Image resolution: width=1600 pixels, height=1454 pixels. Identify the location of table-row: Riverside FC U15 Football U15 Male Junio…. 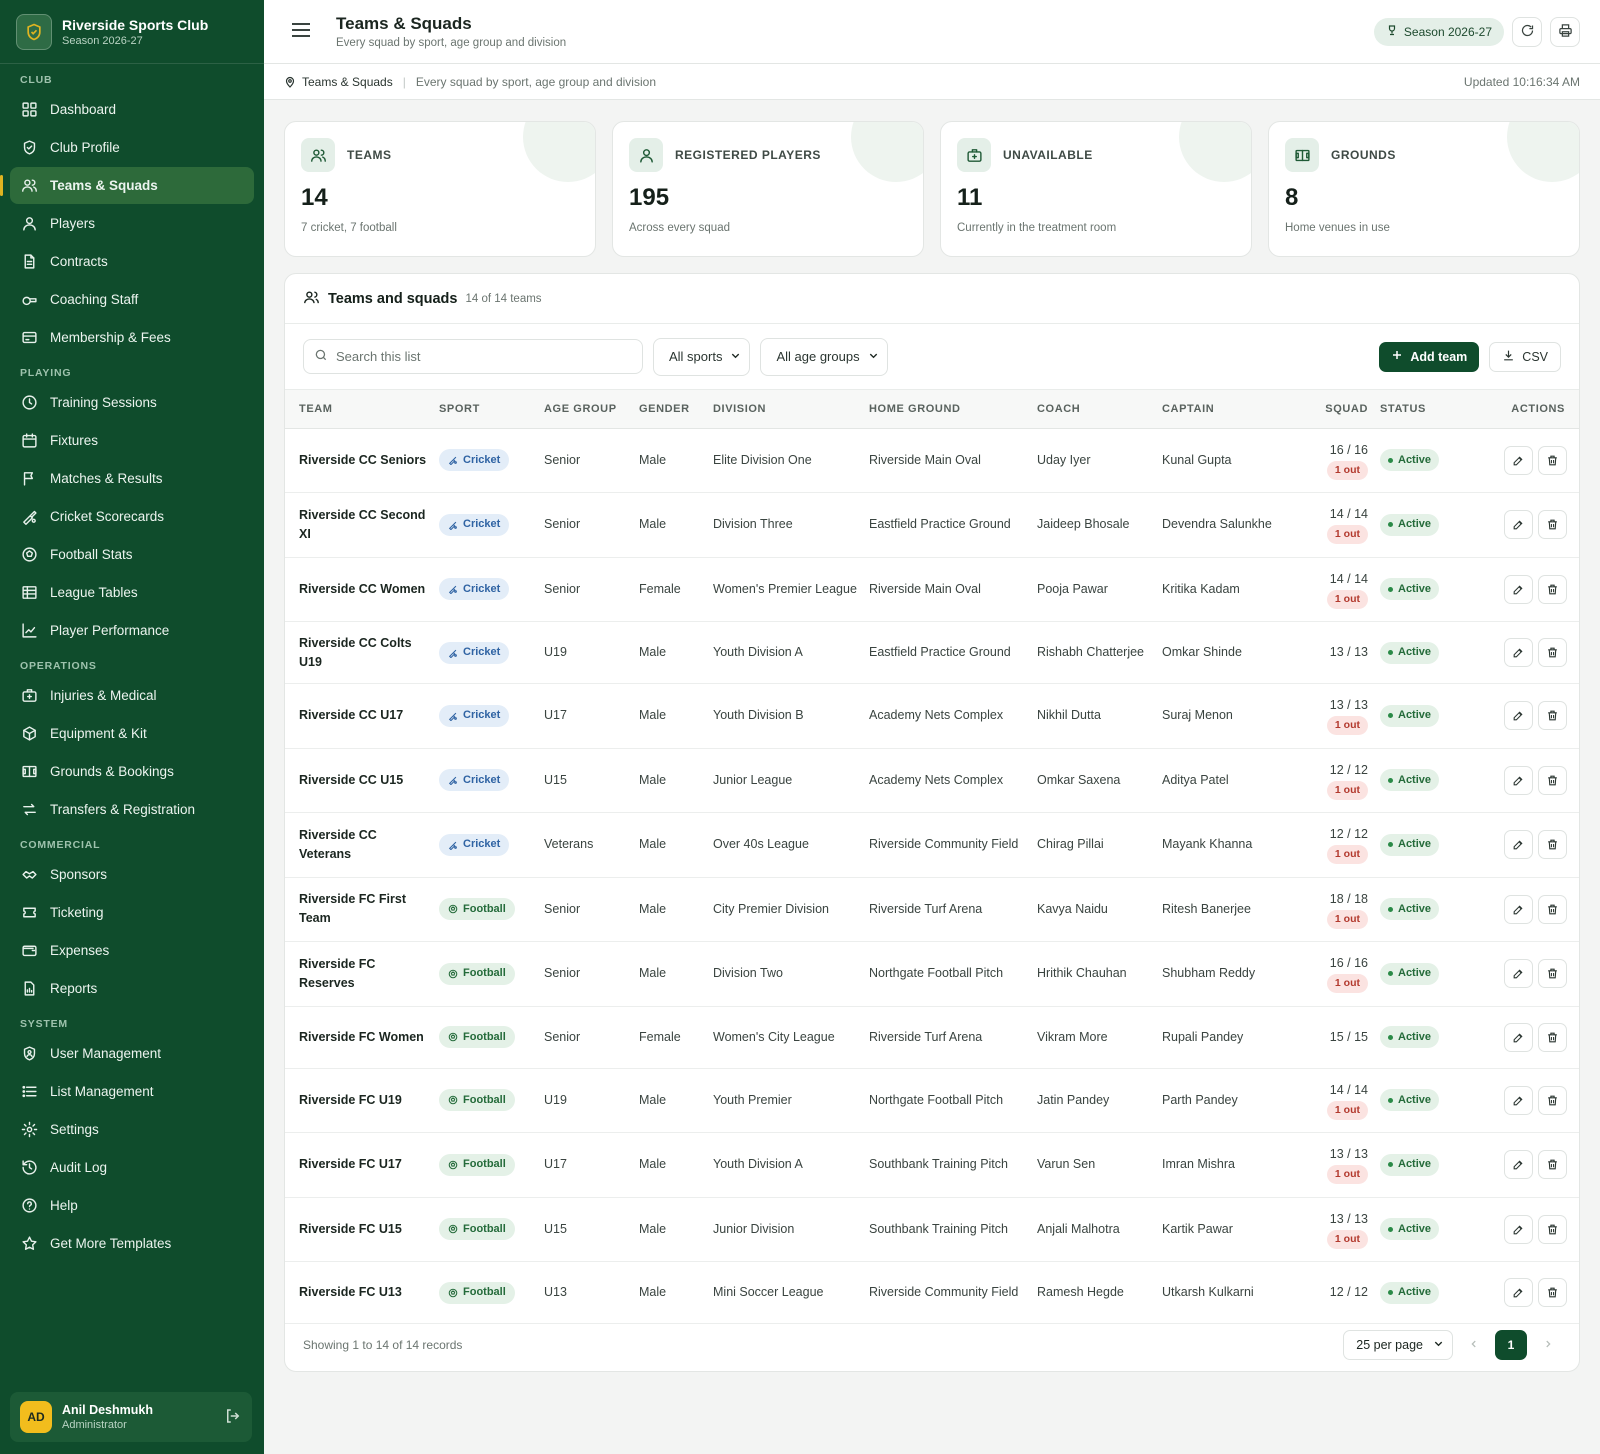
(932, 1229).